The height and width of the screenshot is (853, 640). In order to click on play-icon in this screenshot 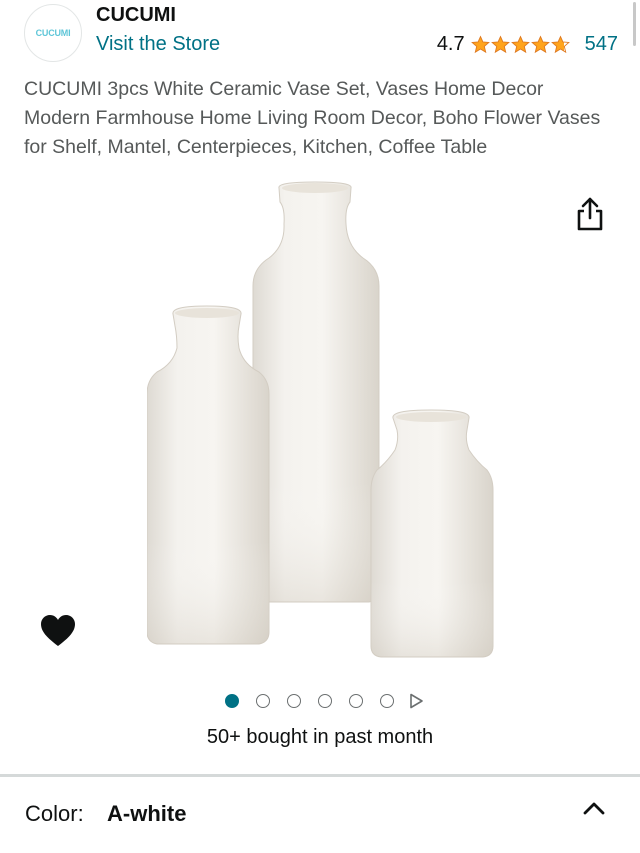, I will do `click(416, 701)`.